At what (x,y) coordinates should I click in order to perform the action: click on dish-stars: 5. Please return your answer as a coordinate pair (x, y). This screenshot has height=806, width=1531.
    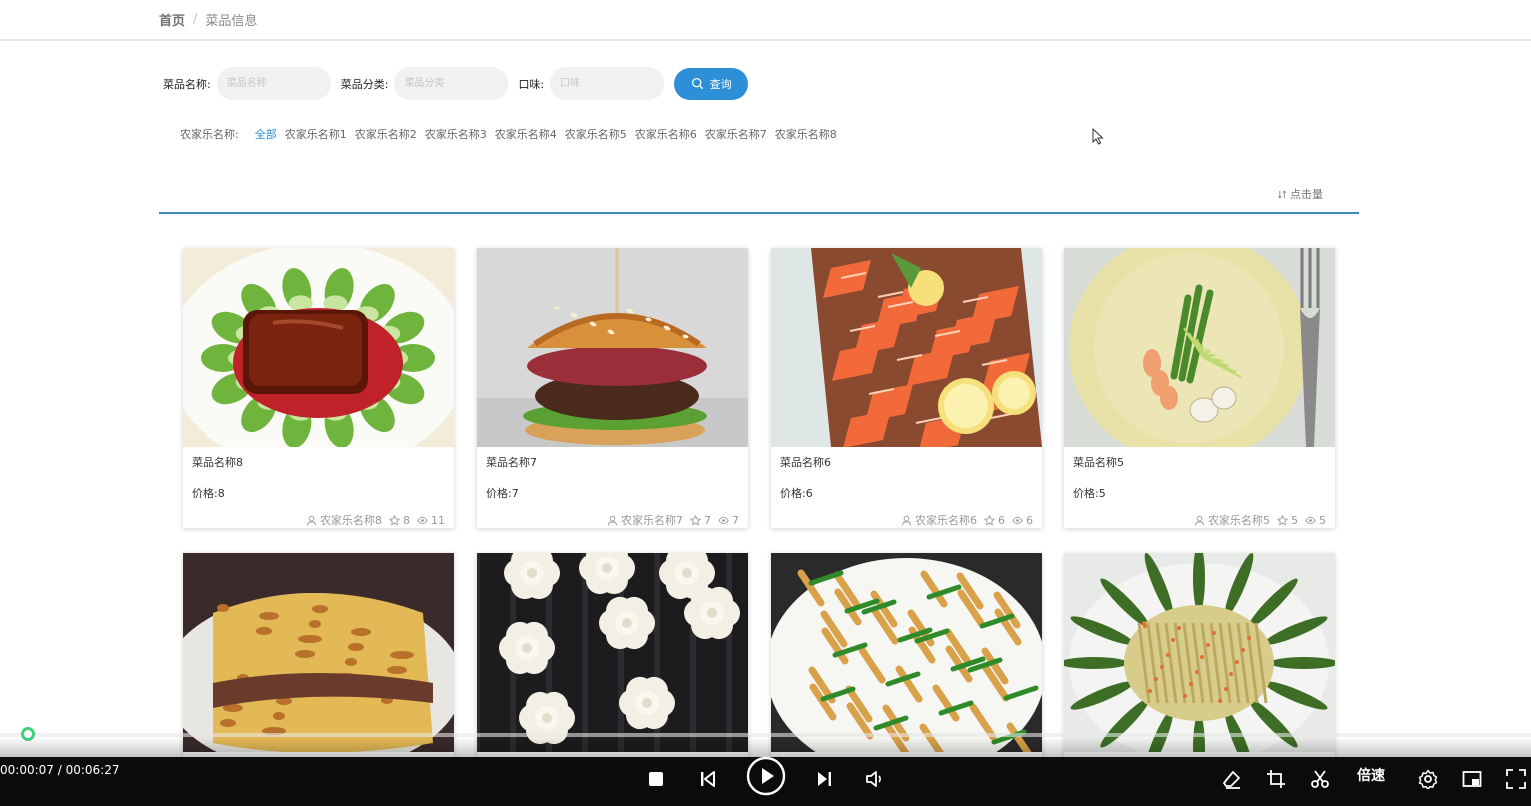
    Looking at the image, I should click on (1294, 520).